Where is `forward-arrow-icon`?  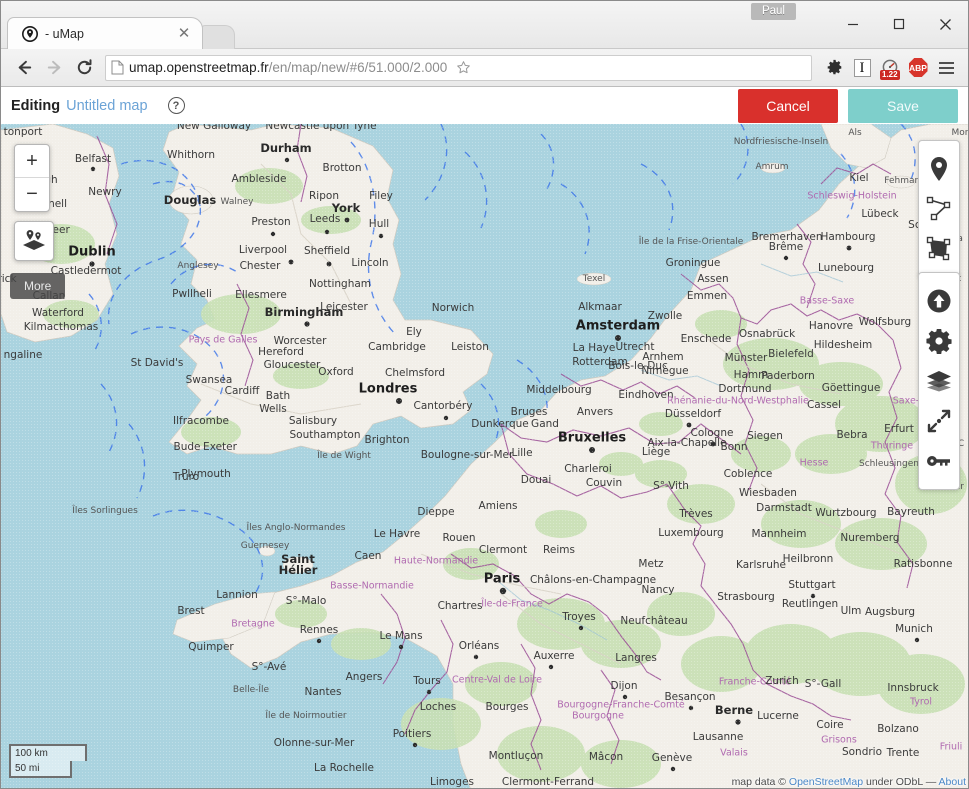
forward-arrow-icon is located at coordinates (54, 68).